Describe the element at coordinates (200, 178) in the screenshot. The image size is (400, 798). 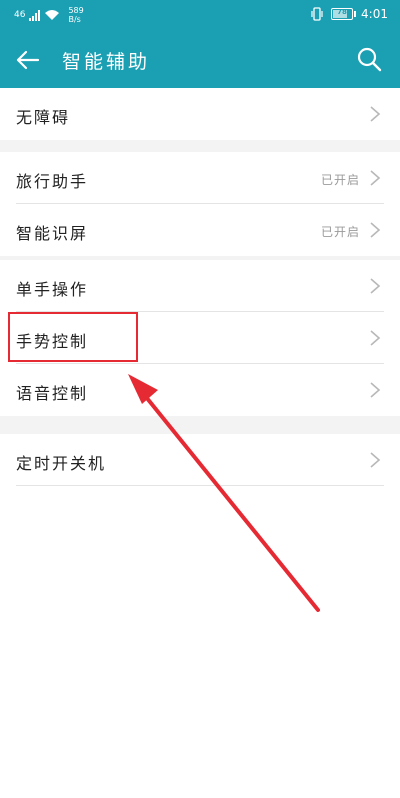
I see `settings-item-travel-assistant: 旅行助手 已开启` at that location.